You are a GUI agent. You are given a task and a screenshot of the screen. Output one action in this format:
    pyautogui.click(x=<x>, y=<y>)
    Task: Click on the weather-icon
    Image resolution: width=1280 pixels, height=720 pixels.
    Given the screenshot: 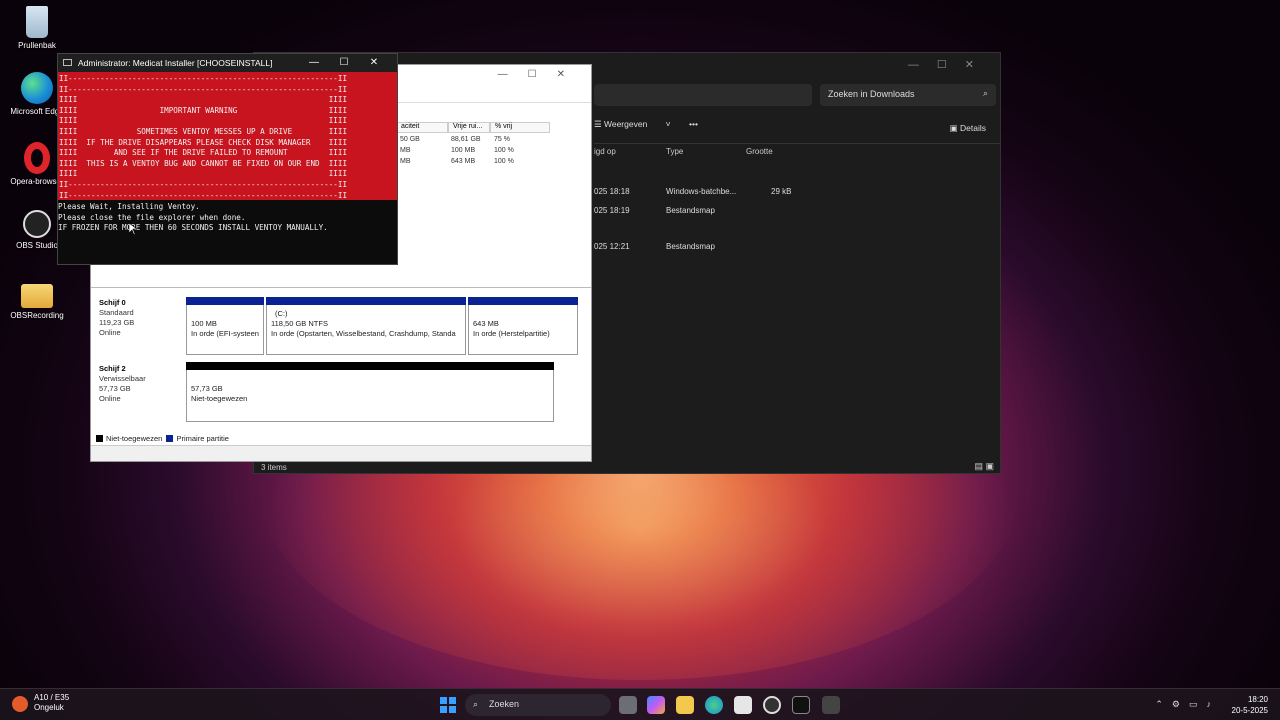 What is the action you would take?
    pyautogui.click(x=20, y=704)
    